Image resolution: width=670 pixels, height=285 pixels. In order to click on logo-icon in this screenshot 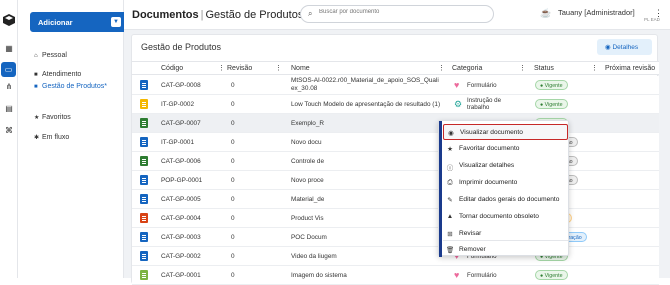, I will do `click(9, 20)`.